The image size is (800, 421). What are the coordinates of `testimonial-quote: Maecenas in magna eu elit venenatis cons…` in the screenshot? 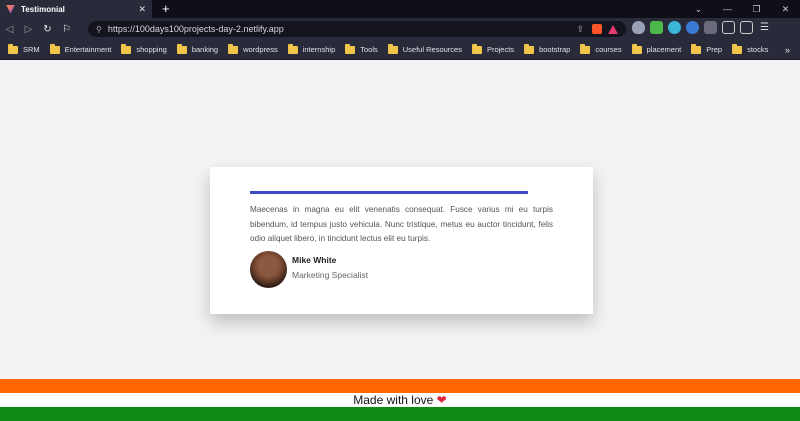 It's located at (401, 224).